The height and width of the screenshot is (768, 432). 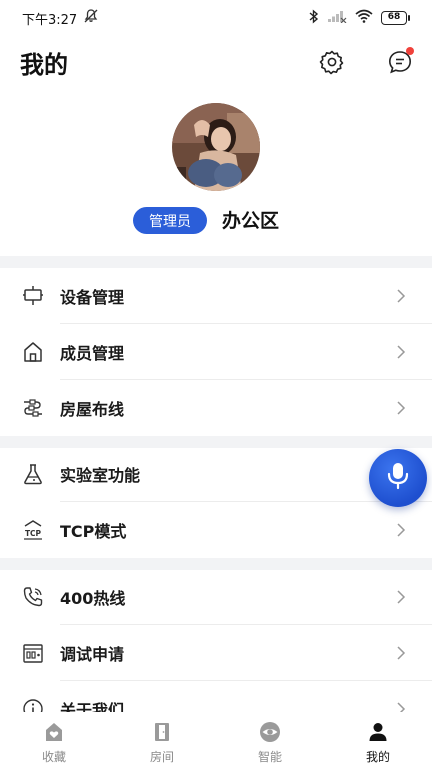 What do you see at coordinates (337, 18) in the screenshot?
I see `signal-icon` at bounding box center [337, 18].